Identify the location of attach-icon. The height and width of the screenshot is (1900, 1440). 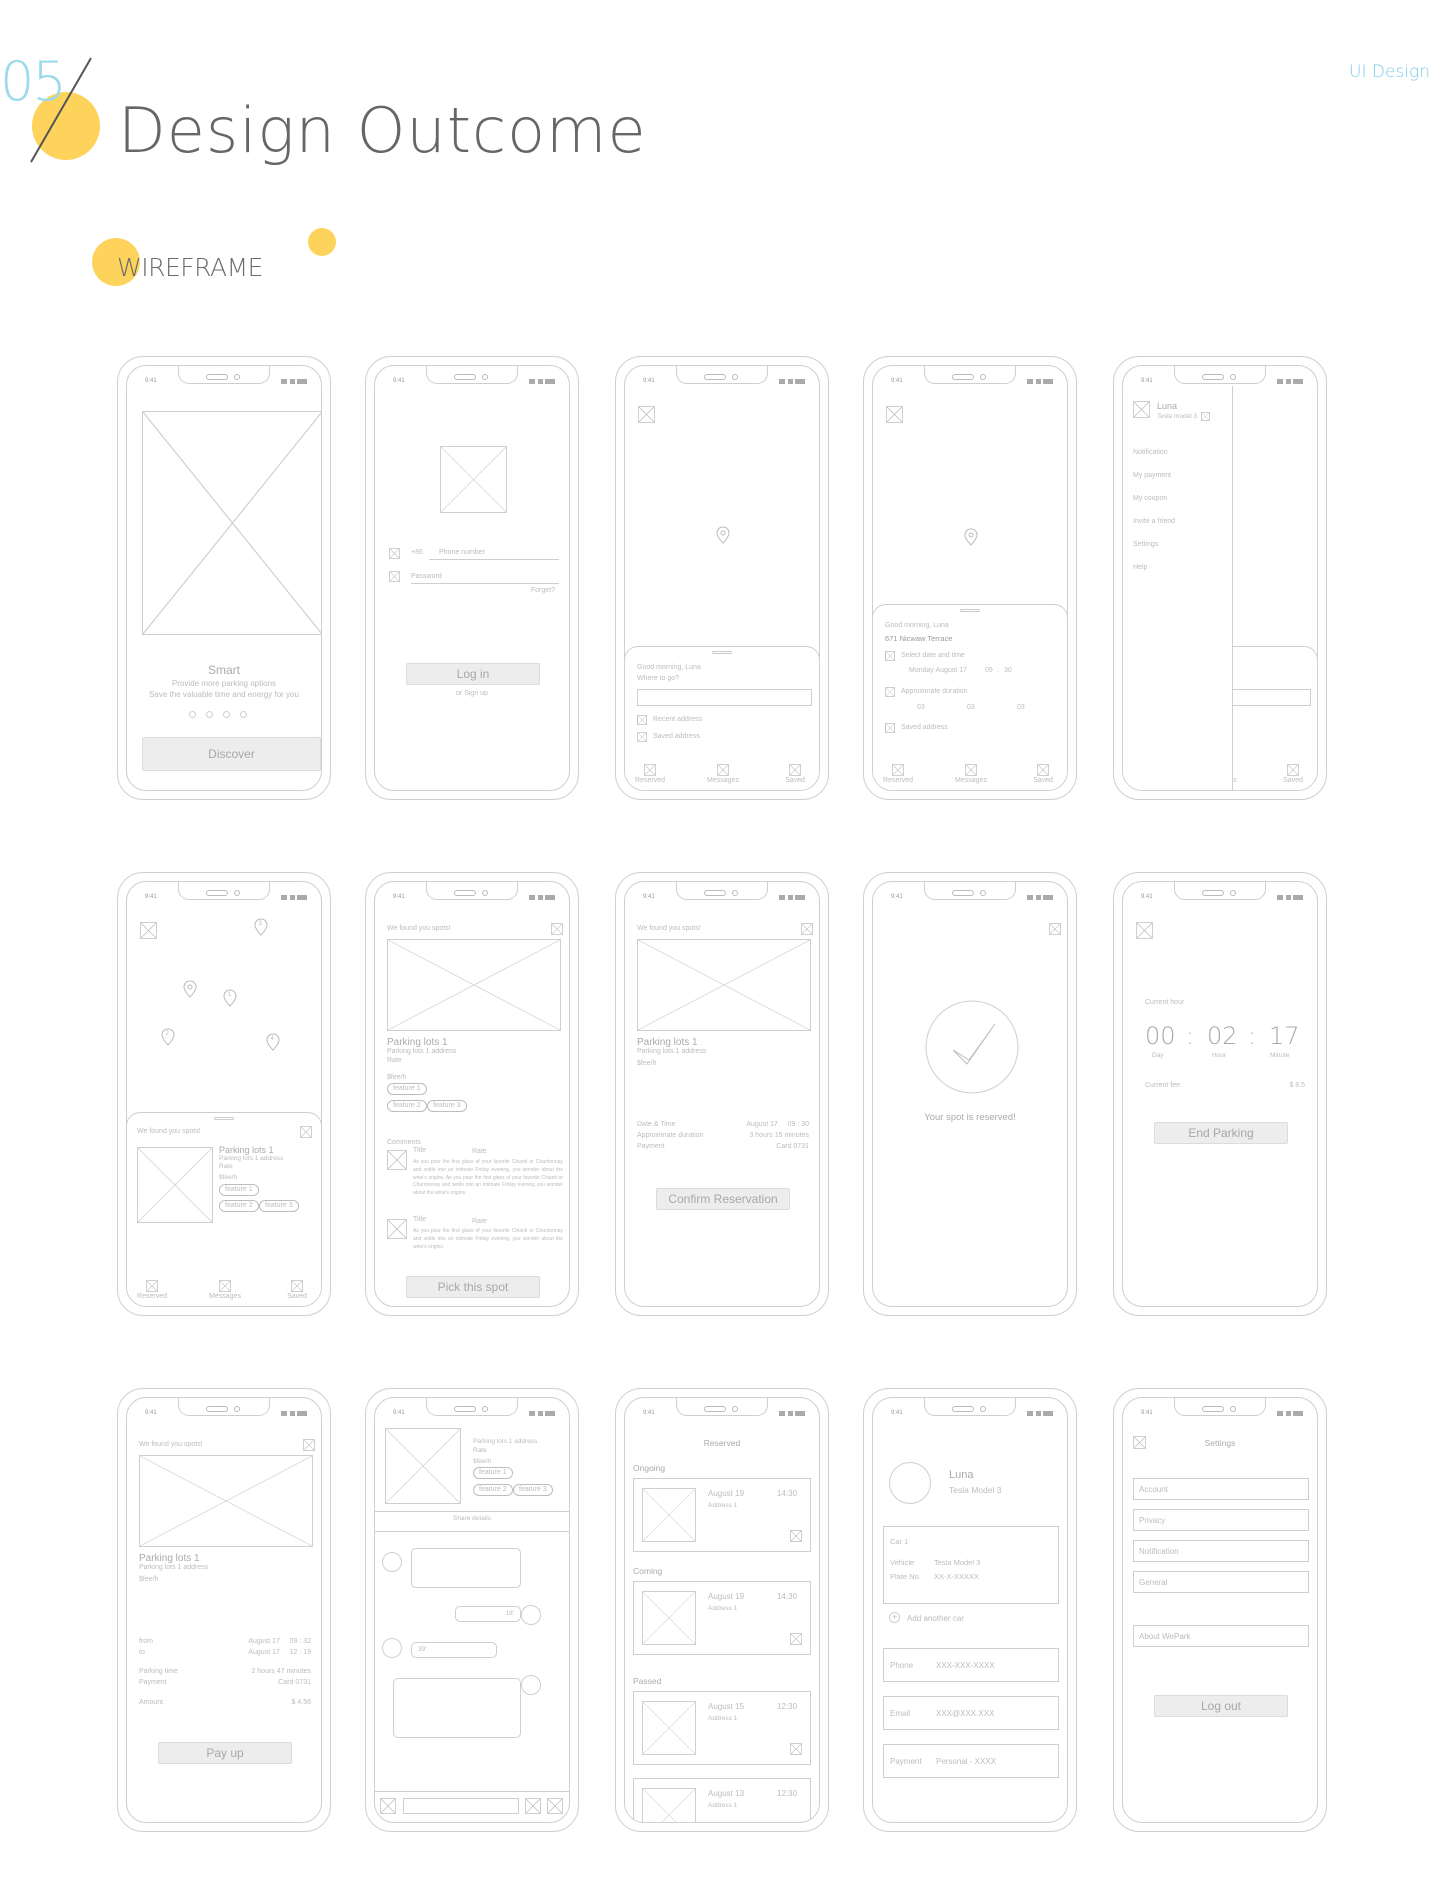
(388, 1806).